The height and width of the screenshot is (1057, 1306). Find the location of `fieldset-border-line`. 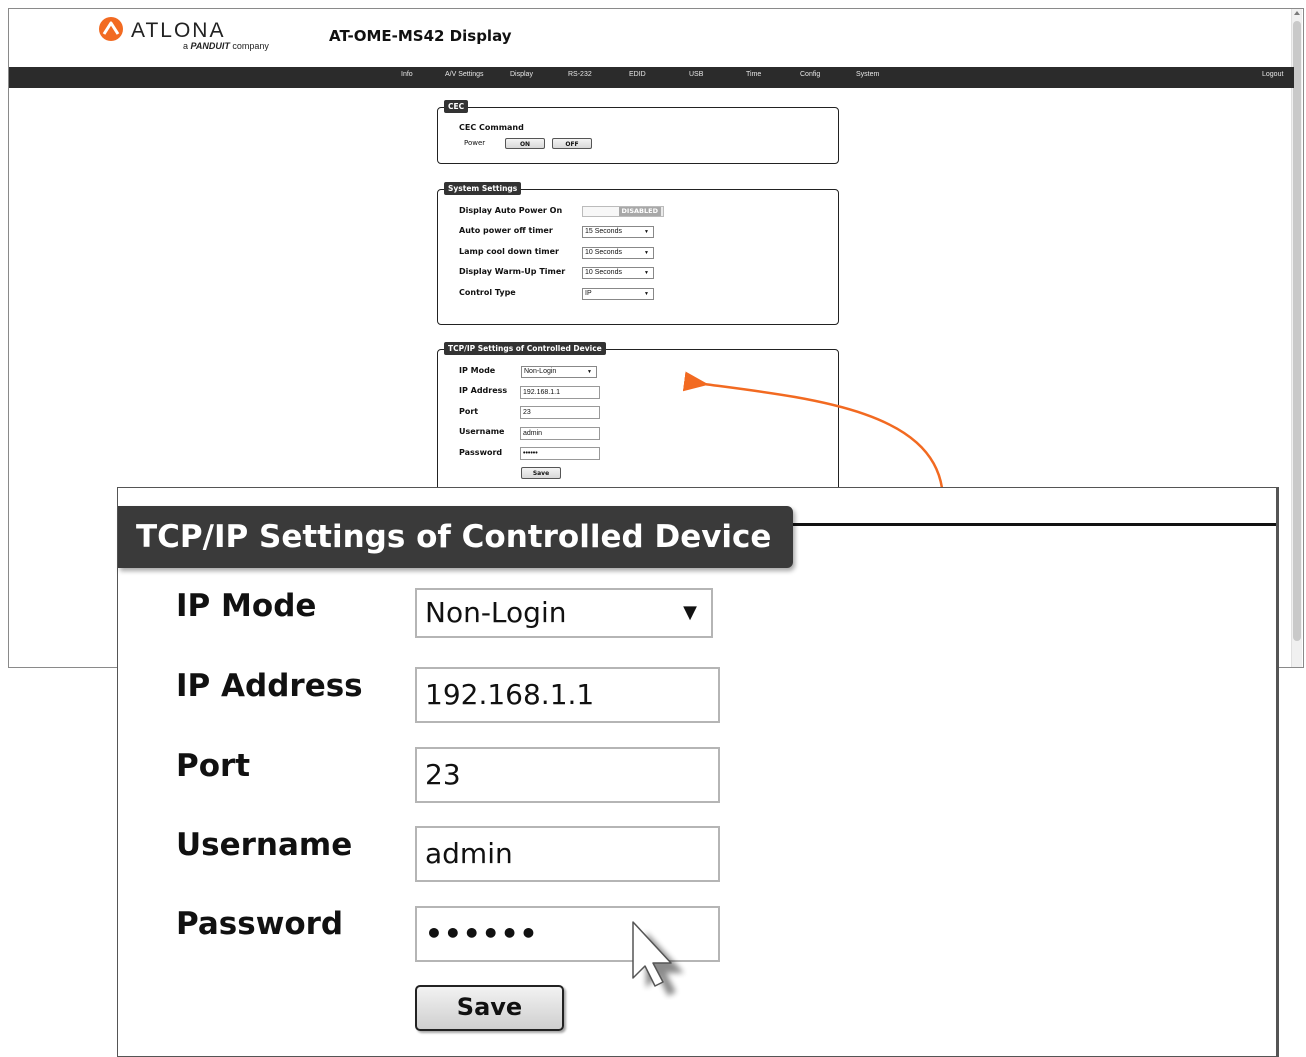

fieldset-border-line is located at coordinates (1007, 524).